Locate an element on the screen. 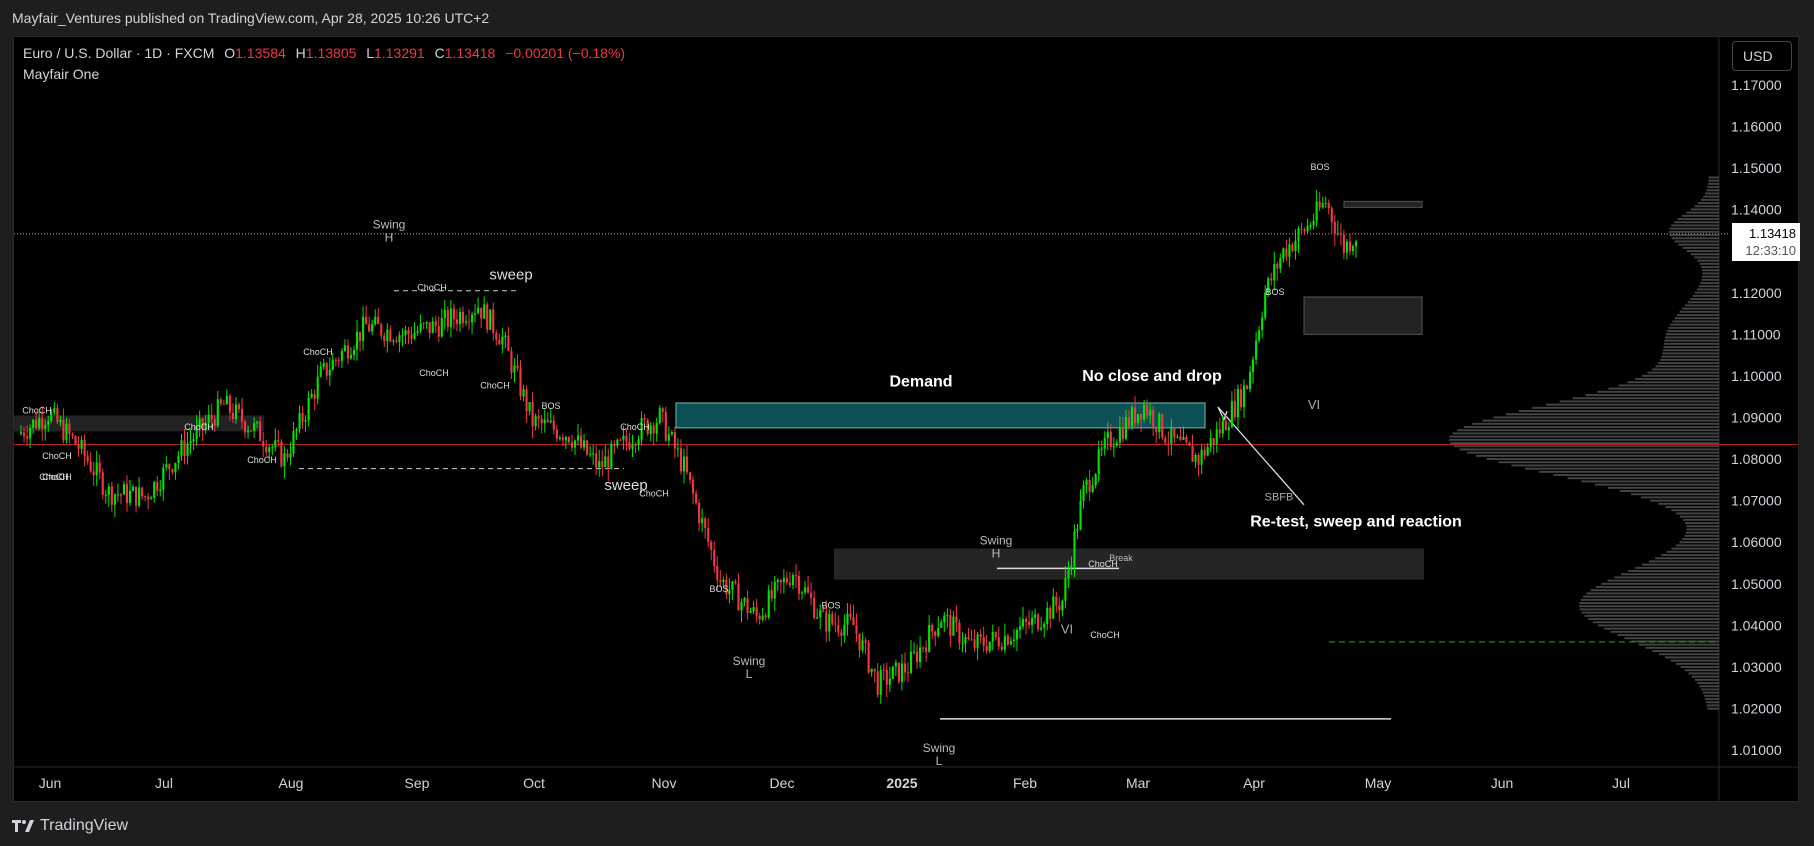 This screenshot has width=1814, height=846. price-tick-label: 1.10000 is located at coordinates (1756, 376).